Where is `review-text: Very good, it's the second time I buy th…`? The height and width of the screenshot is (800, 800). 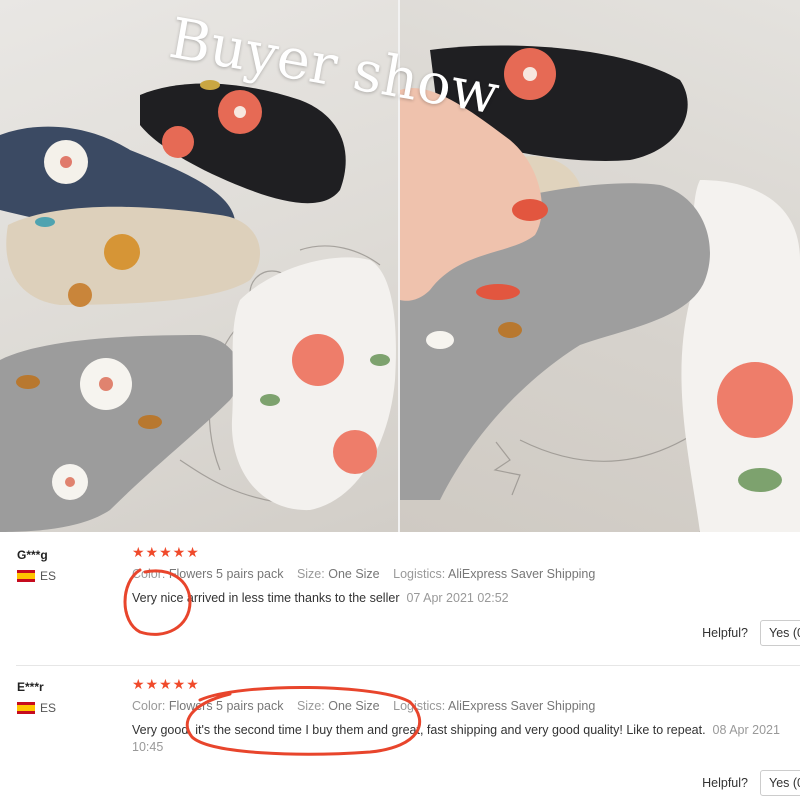 review-text: Very good, it's the second time I buy th… is located at coordinates (419, 730).